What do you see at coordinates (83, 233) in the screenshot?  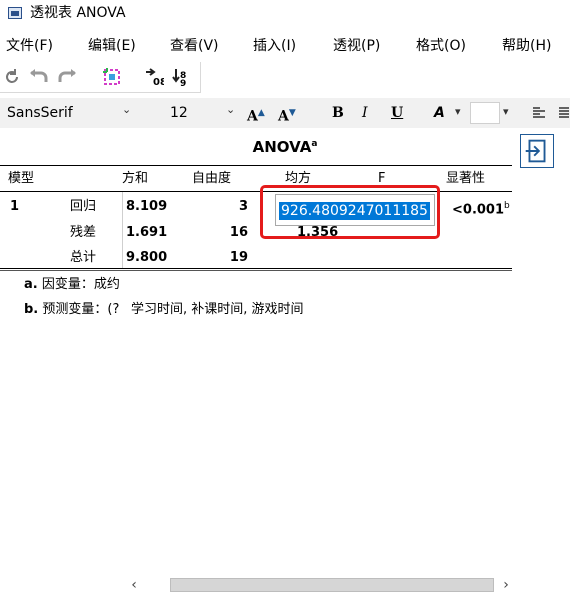 I see `cell-source: 残差` at bounding box center [83, 233].